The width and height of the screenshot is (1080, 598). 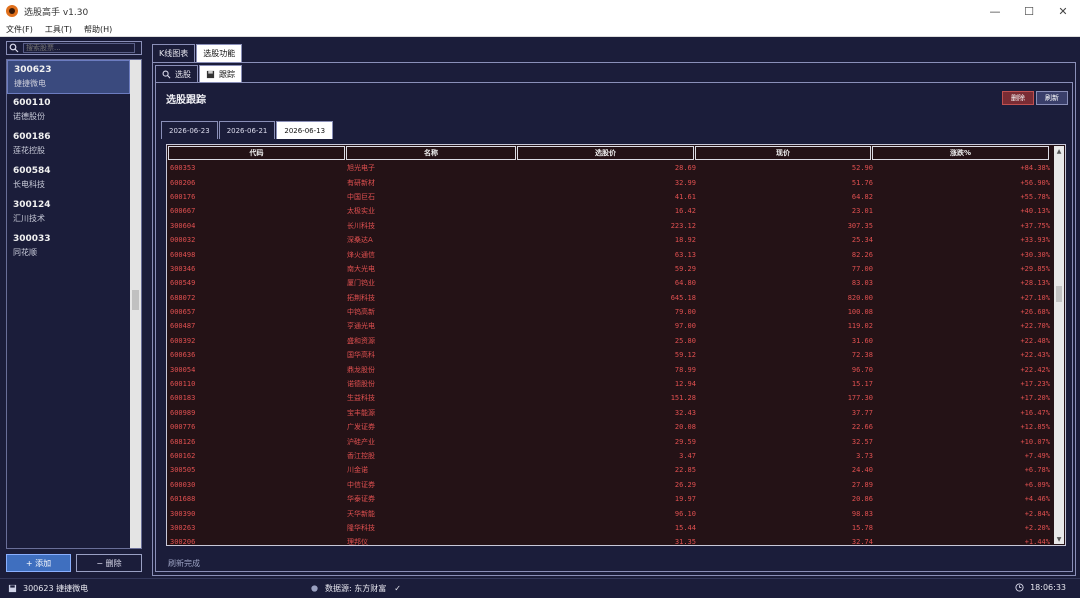 What do you see at coordinates (995, 11) in the screenshot?
I see `minimize-button: —` at bounding box center [995, 11].